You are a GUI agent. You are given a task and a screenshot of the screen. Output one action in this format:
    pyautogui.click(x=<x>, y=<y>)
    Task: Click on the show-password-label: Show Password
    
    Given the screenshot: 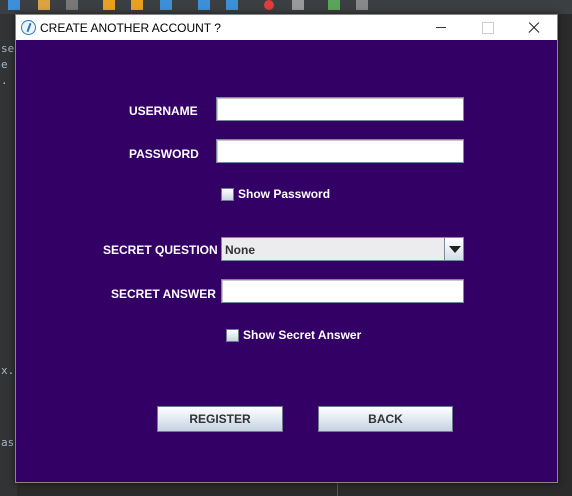 What is the action you would take?
    pyautogui.click(x=284, y=194)
    